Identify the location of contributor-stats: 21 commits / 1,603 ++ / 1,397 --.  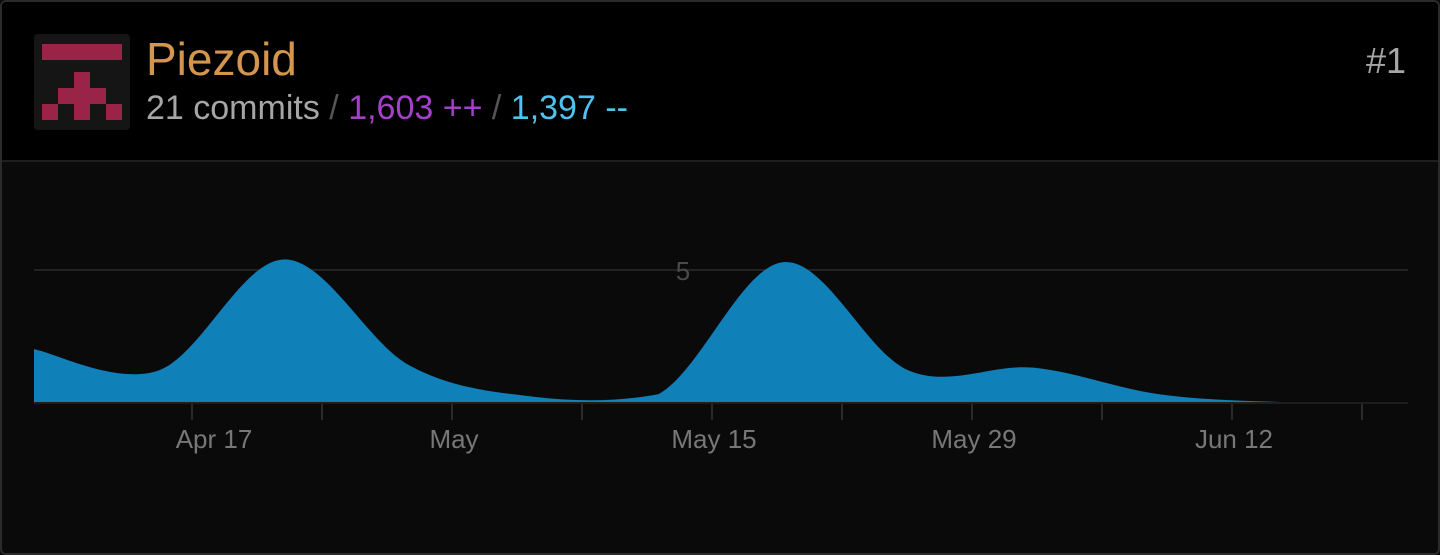
(387, 108).